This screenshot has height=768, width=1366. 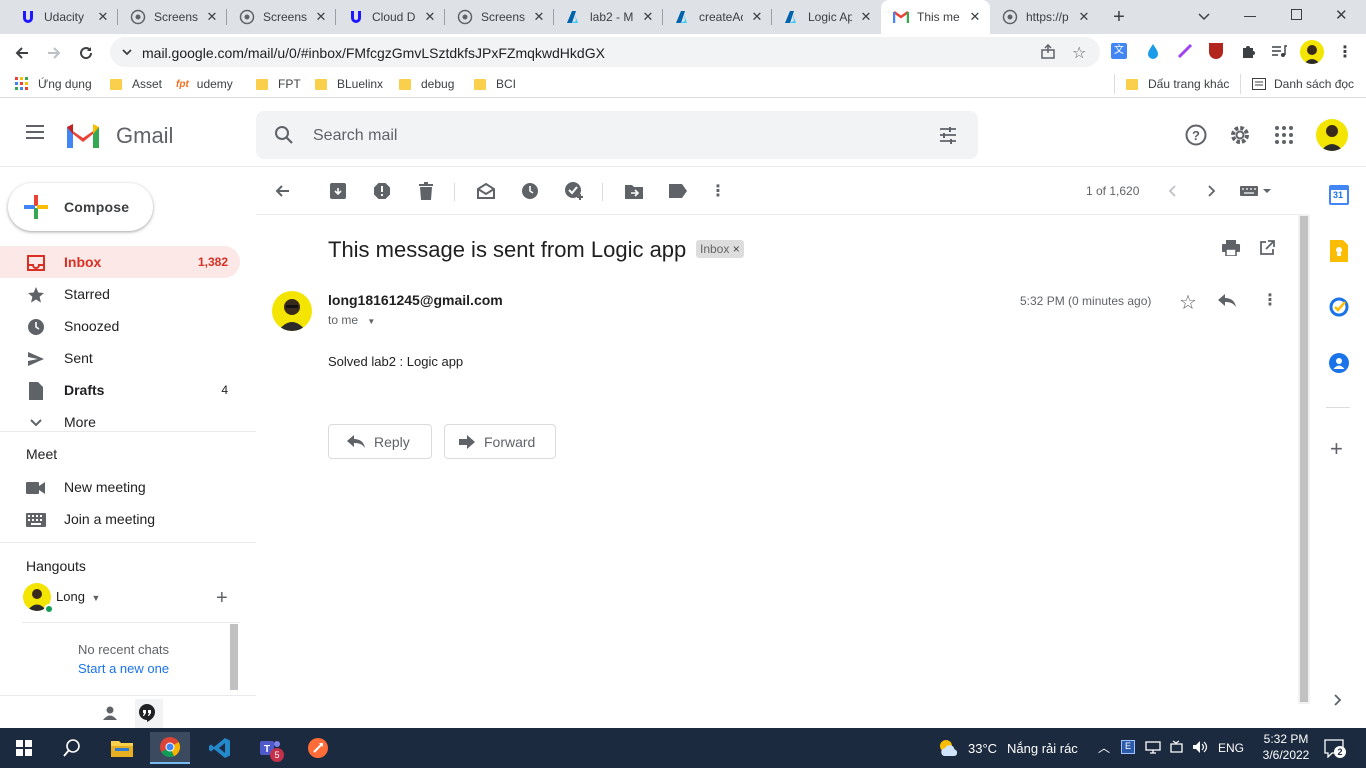 What do you see at coordinates (351, 320) in the screenshot?
I see `recipient-details: to me ▼` at bounding box center [351, 320].